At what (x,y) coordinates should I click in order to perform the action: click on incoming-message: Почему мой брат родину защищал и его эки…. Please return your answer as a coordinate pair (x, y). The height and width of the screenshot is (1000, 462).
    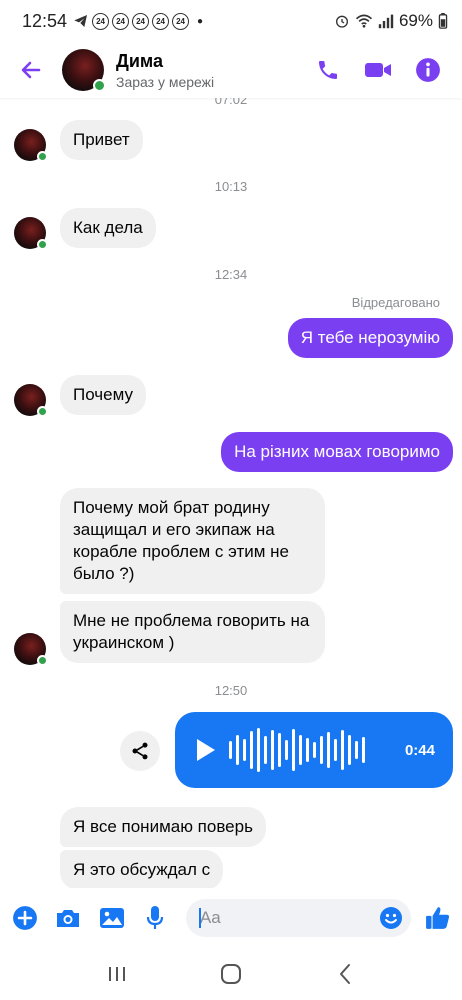
    Looking at the image, I should click on (192, 541).